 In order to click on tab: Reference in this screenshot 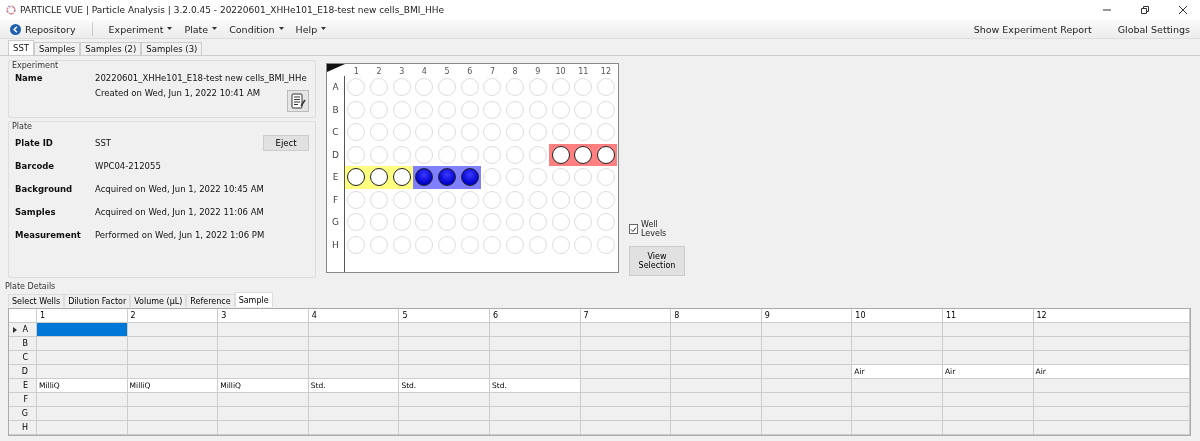, I will do `click(210, 300)`.